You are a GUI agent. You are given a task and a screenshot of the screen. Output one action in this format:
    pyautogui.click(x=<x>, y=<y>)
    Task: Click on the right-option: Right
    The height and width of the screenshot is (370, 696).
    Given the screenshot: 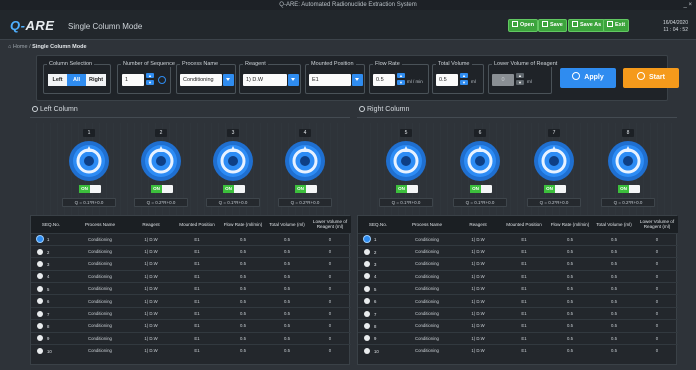 What is the action you would take?
    pyautogui.click(x=96, y=80)
    